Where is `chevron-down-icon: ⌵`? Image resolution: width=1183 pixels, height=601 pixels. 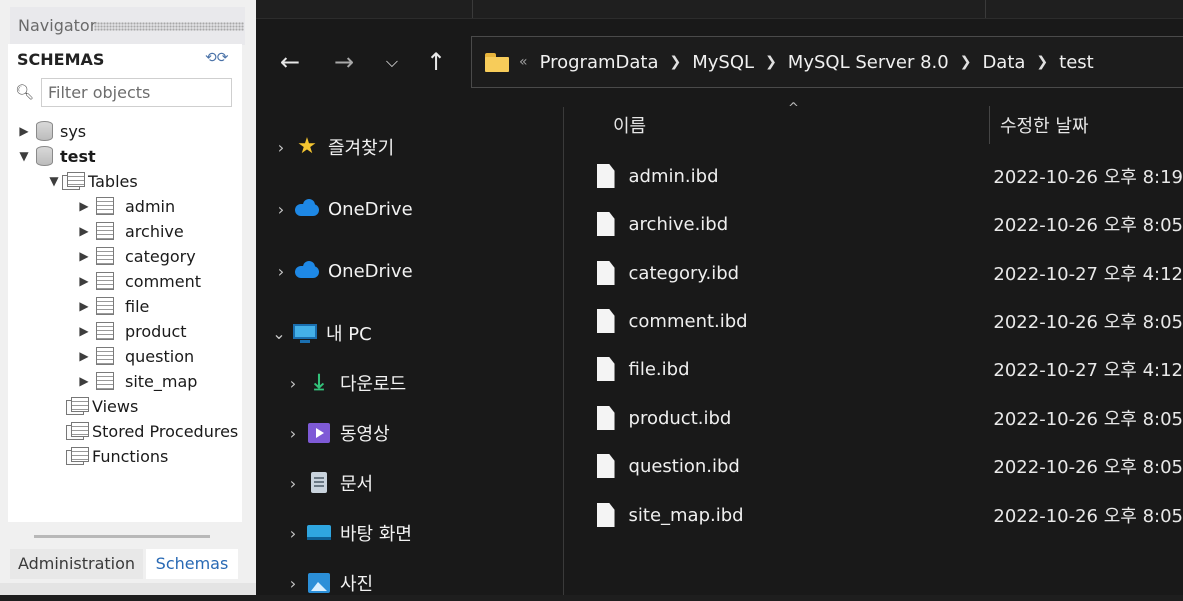
chevron-down-icon: ⌵ is located at coordinates (392, 62).